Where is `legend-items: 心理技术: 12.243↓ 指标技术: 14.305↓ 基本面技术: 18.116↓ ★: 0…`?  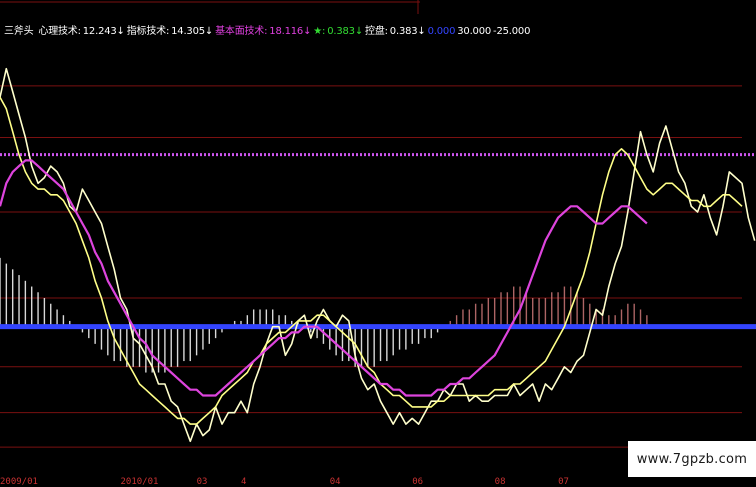
legend-items: 心理技术: 12.243↓ 指标技术: 14.305↓ 基本面技术: 18.116↓ ★: 0… is located at coordinates (285, 31).